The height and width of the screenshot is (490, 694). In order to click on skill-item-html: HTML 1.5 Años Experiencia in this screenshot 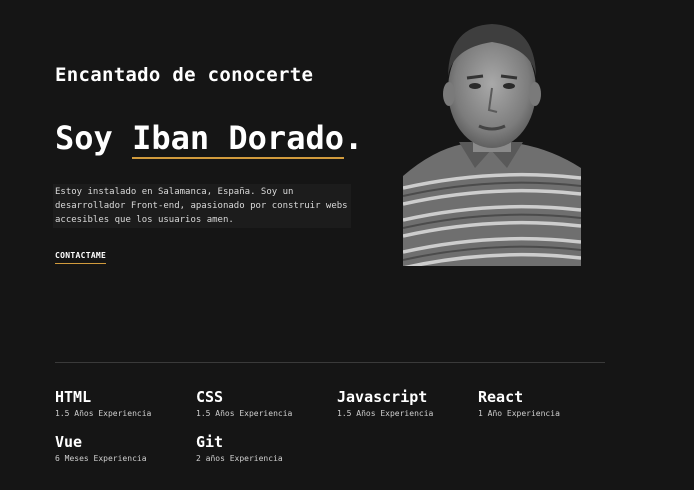, I will do `click(125, 404)`.